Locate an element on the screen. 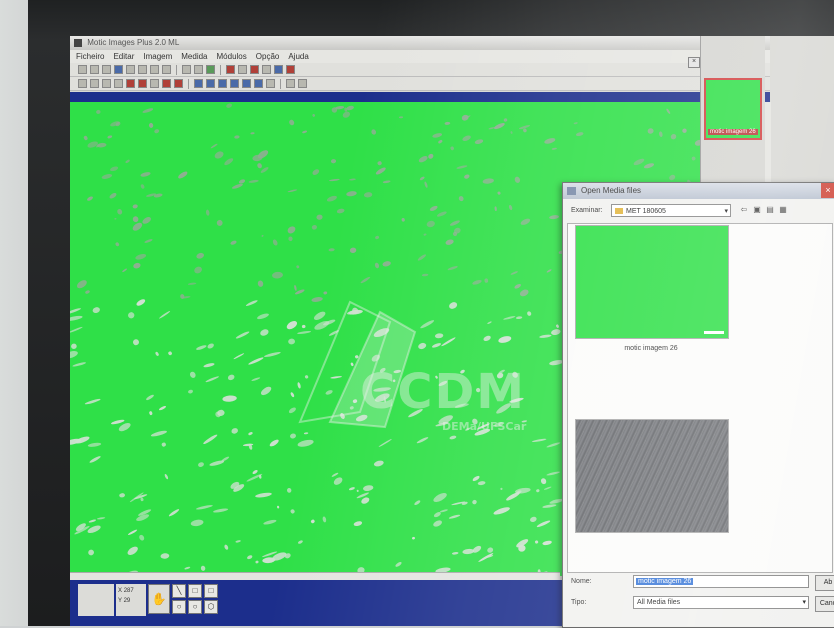 This screenshot has height=628, width=834. menu-item-modulos: Módulos is located at coordinates (232, 56).